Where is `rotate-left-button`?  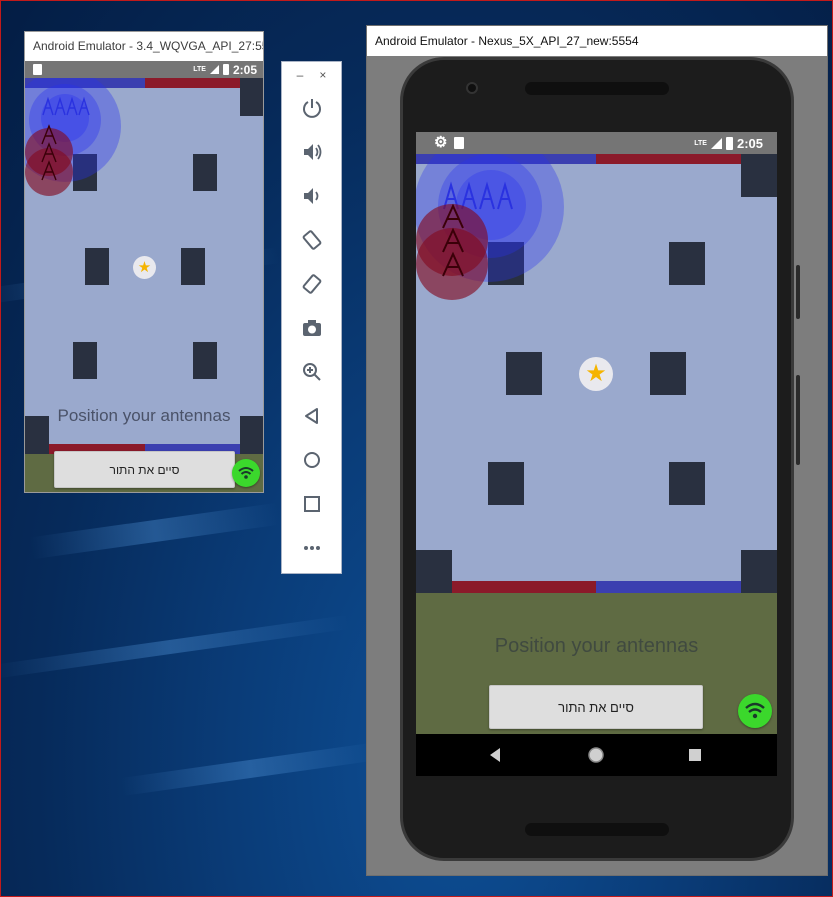
rotate-left-button is located at coordinates (311, 240).